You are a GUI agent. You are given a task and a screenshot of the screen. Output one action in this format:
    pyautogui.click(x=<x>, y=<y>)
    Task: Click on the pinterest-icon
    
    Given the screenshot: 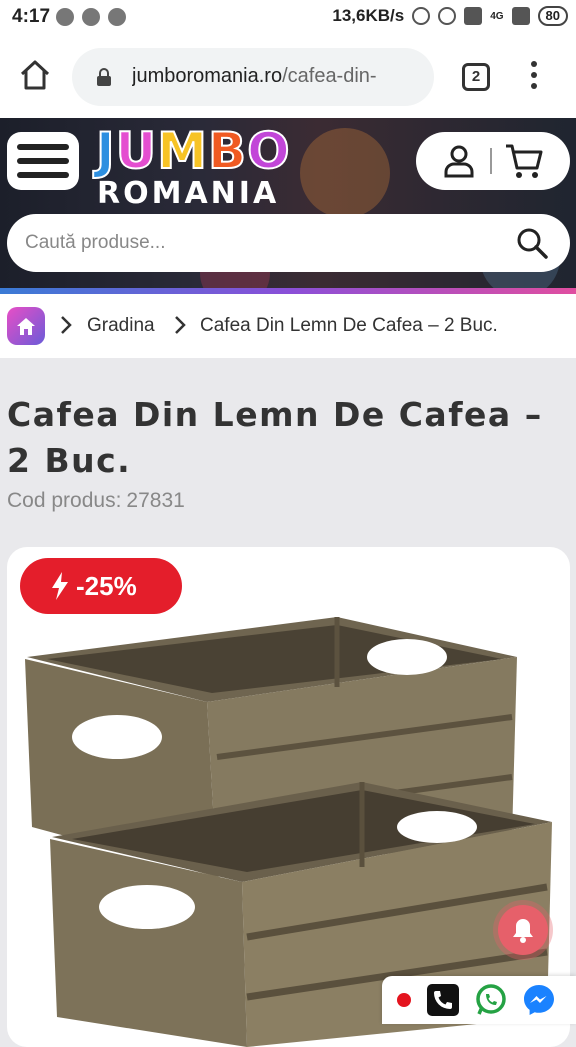 What is the action you would take?
    pyautogui.click(x=65, y=17)
    